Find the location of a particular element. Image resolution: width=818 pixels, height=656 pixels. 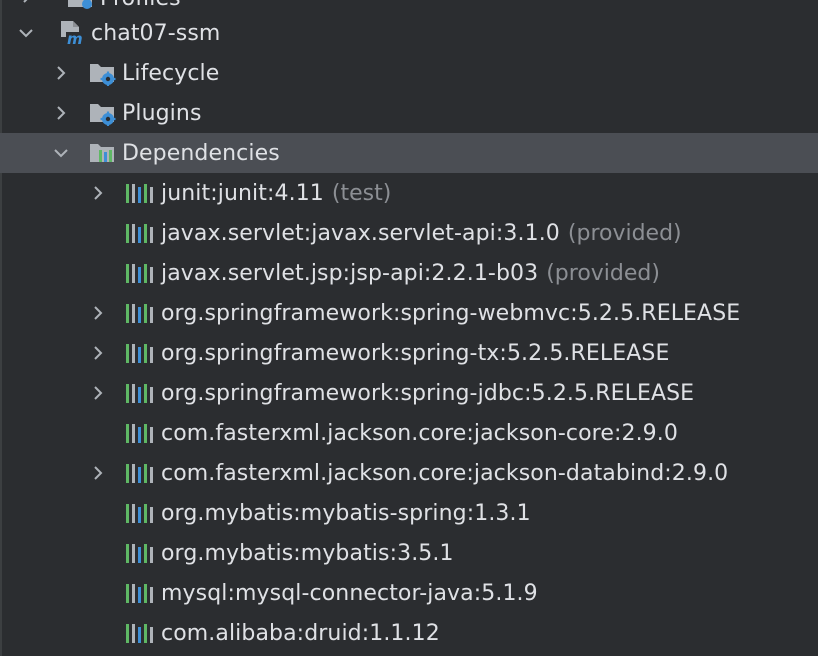

dependency-label: org.mybatis:mybatis-spring:1.3.1 is located at coordinates (346, 513).